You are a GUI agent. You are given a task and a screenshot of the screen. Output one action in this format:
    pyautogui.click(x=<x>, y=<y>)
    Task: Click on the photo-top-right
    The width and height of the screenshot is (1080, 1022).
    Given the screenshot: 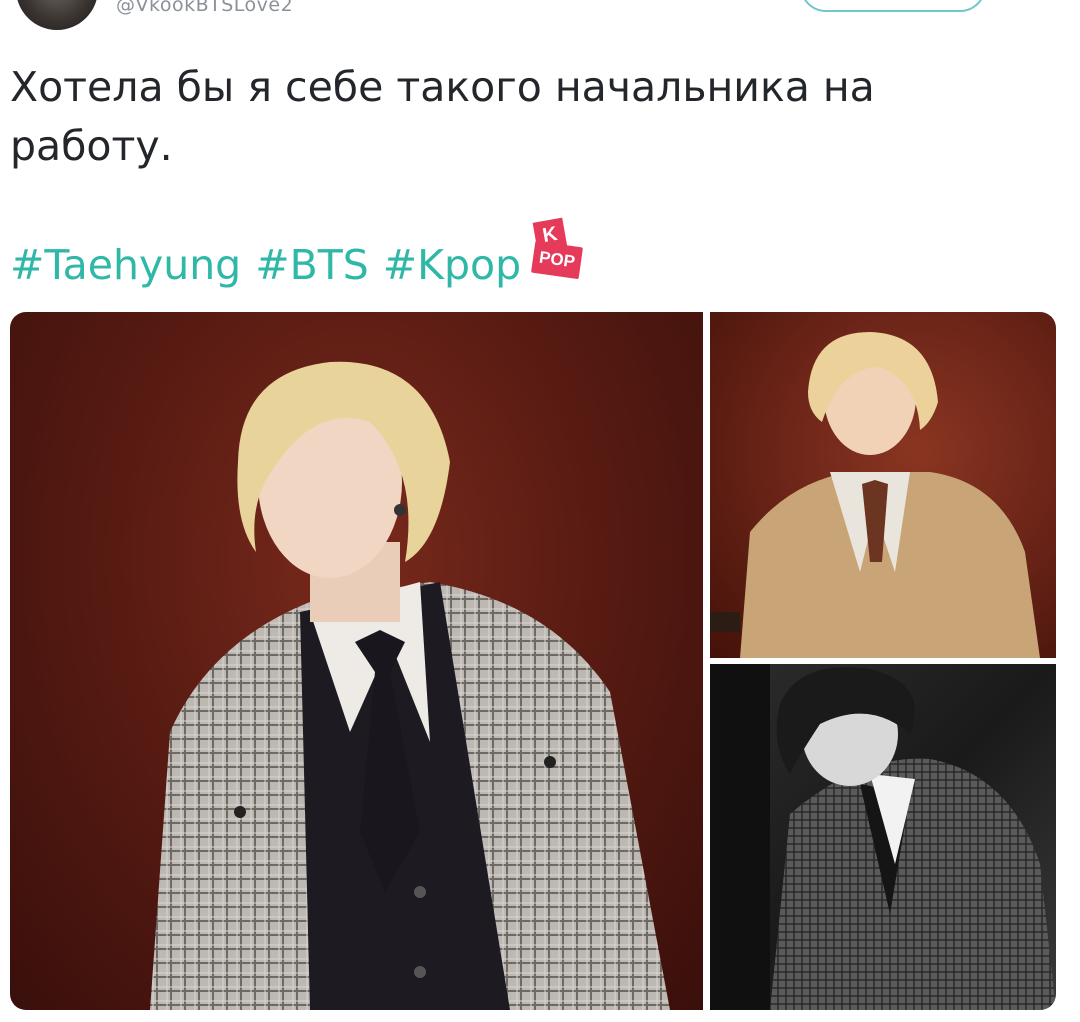 What is the action you would take?
    pyautogui.click(x=883, y=485)
    